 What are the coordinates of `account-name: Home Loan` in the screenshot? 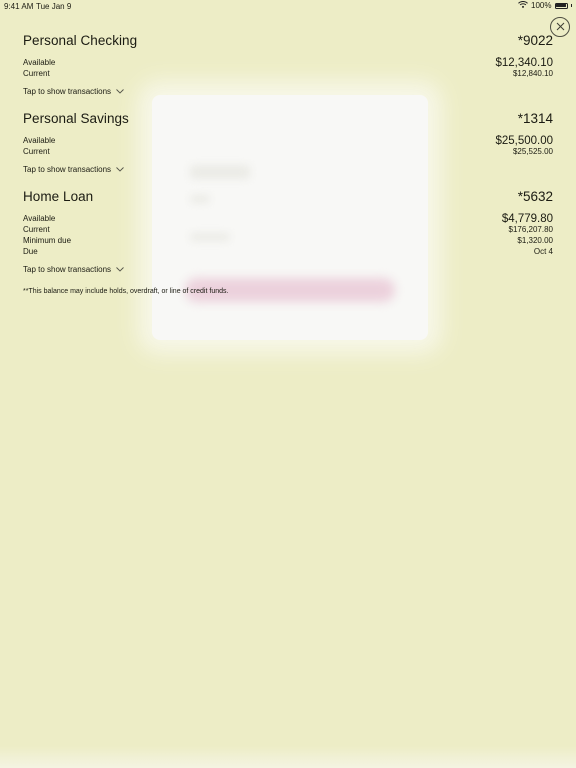 It's located at (58, 196).